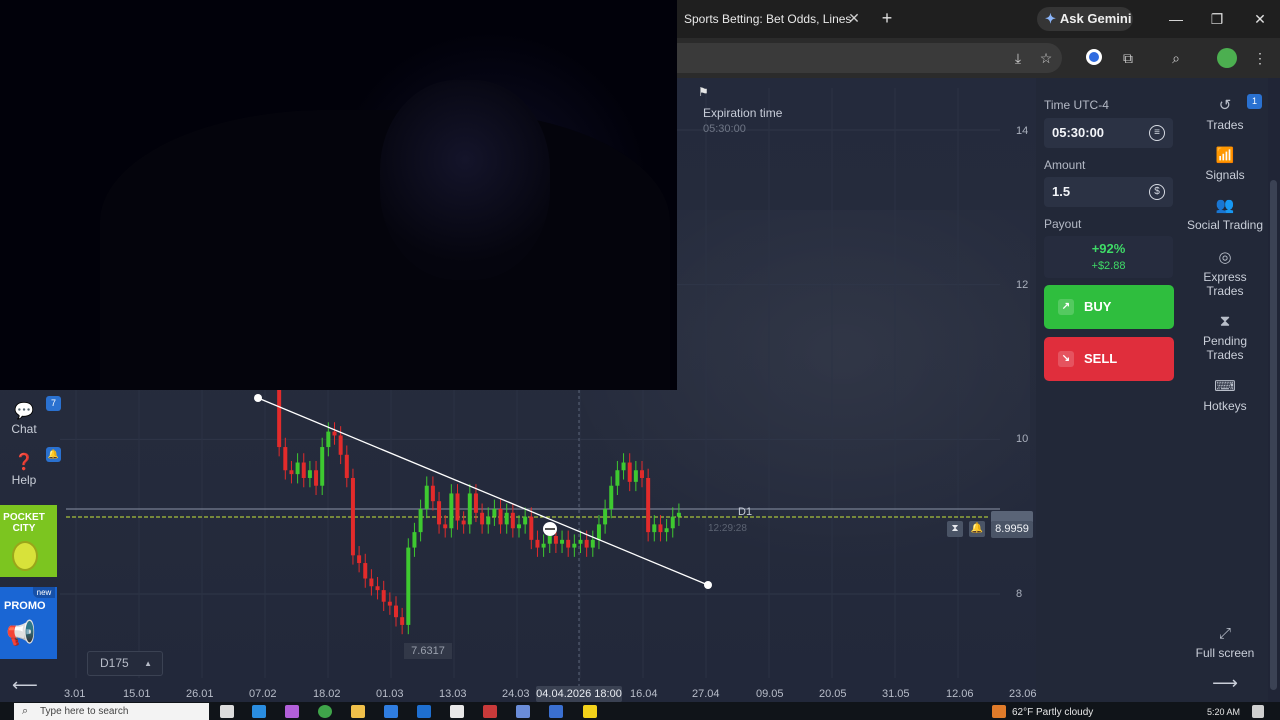 Image resolution: width=1280 pixels, height=720 pixels. What do you see at coordinates (424, 711) in the screenshot?
I see `mail-icon` at bounding box center [424, 711].